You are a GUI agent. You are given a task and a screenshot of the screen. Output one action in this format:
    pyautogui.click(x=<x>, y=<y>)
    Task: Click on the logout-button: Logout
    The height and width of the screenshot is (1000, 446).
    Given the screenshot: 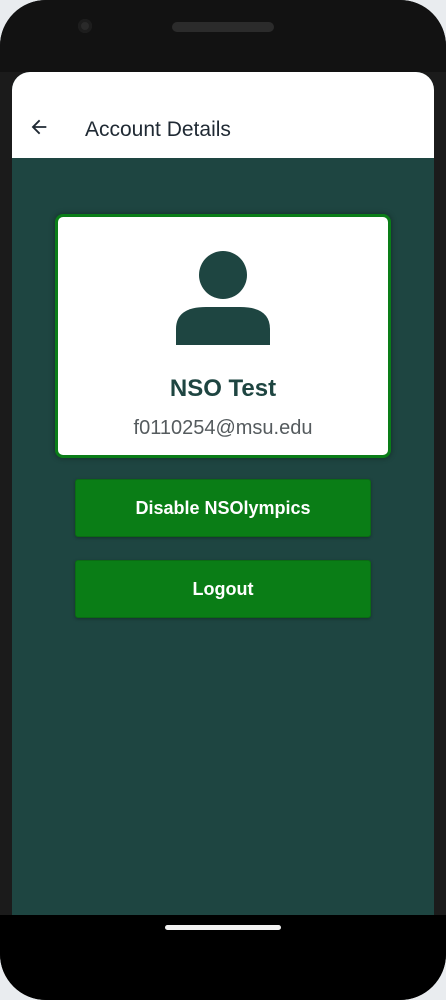 What is the action you would take?
    pyautogui.click(x=223, y=589)
    